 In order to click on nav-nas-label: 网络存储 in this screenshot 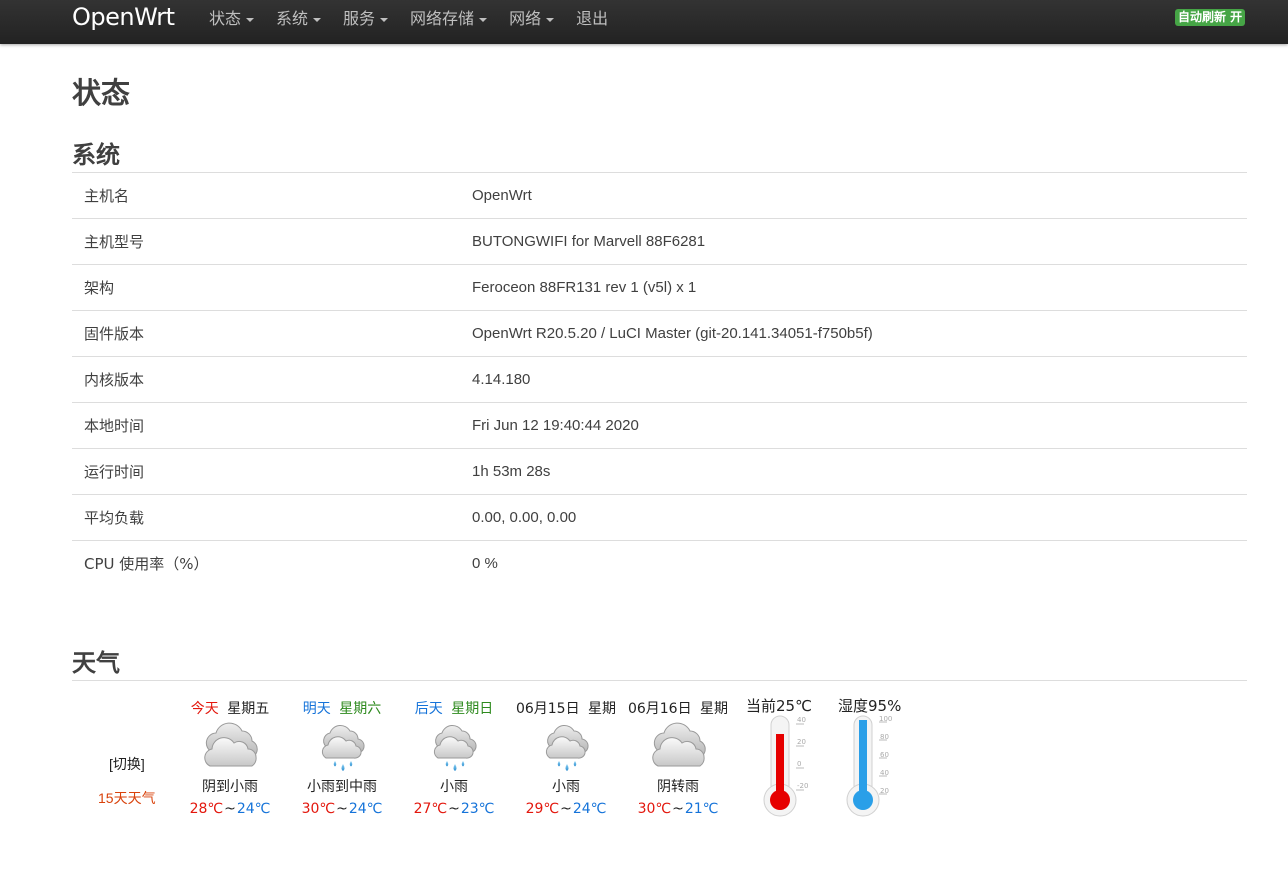, I will do `click(442, 18)`.